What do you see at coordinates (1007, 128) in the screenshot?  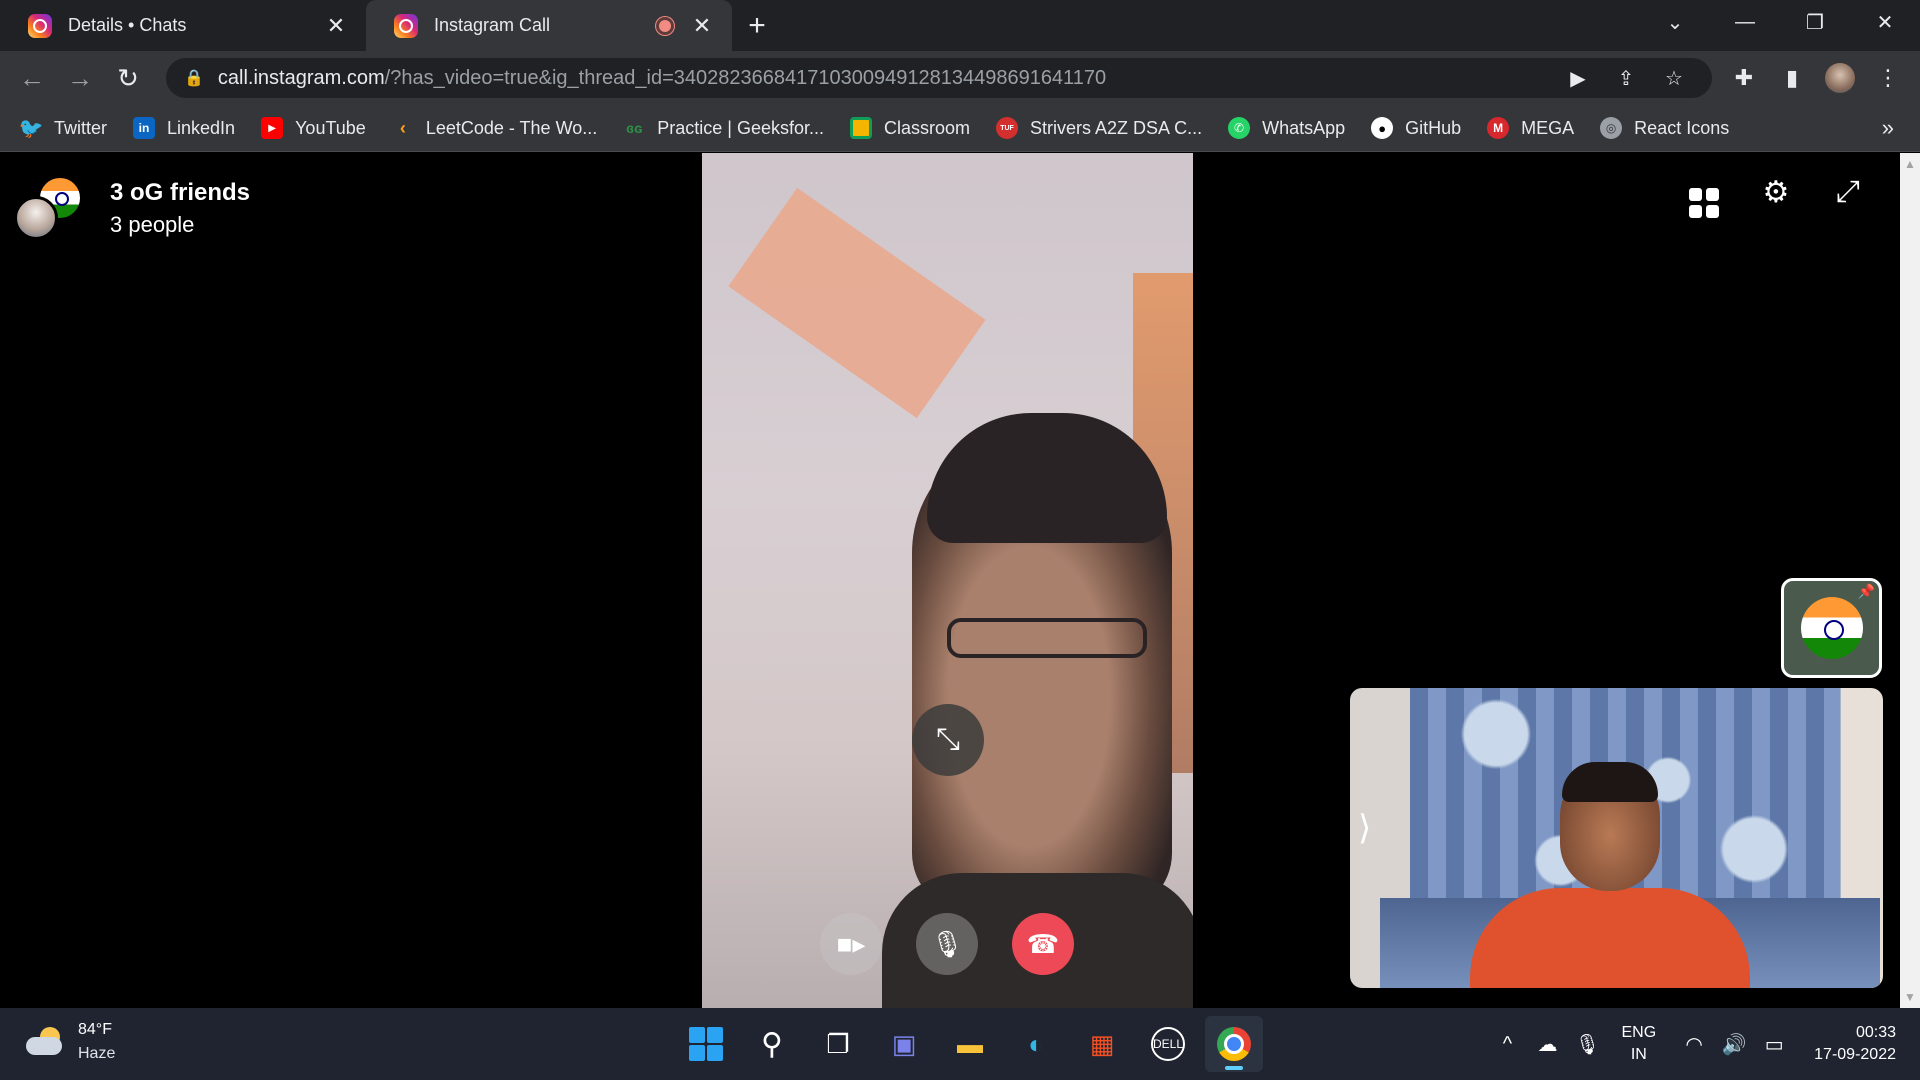 I see `tuf-icon: TUF` at bounding box center [1007, 128].